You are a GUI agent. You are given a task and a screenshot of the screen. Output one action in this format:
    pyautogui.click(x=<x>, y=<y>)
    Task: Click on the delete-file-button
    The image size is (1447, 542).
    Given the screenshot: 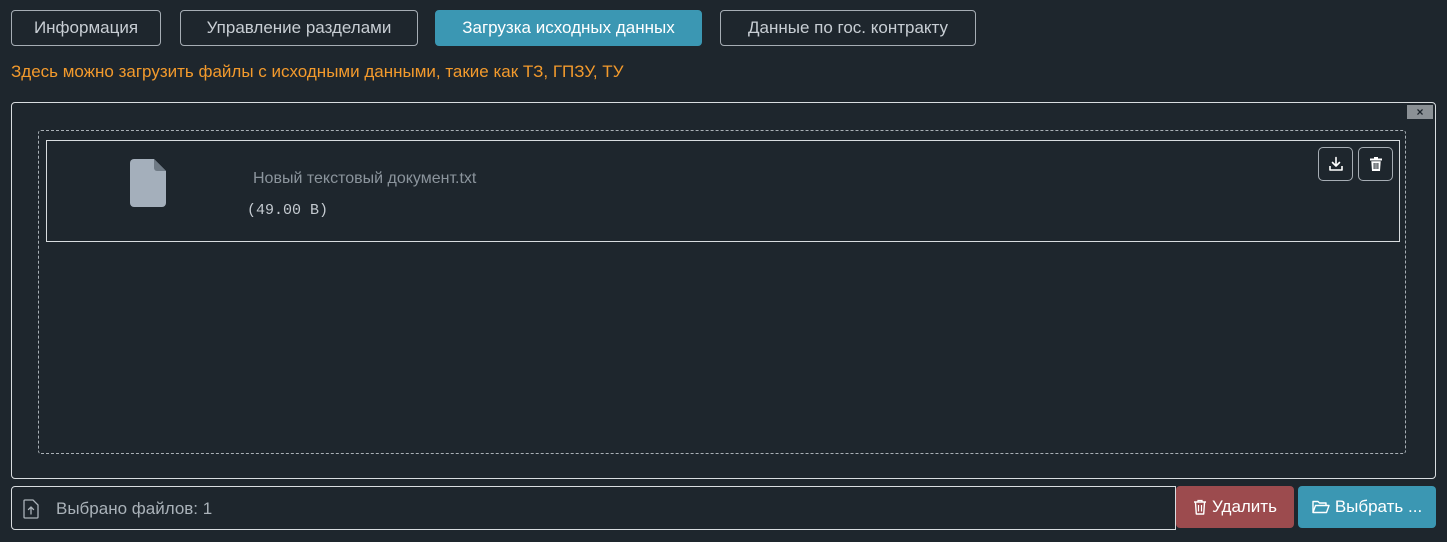 What is the action you would take?
    pyautogui.click(x=1375, y=164)
    